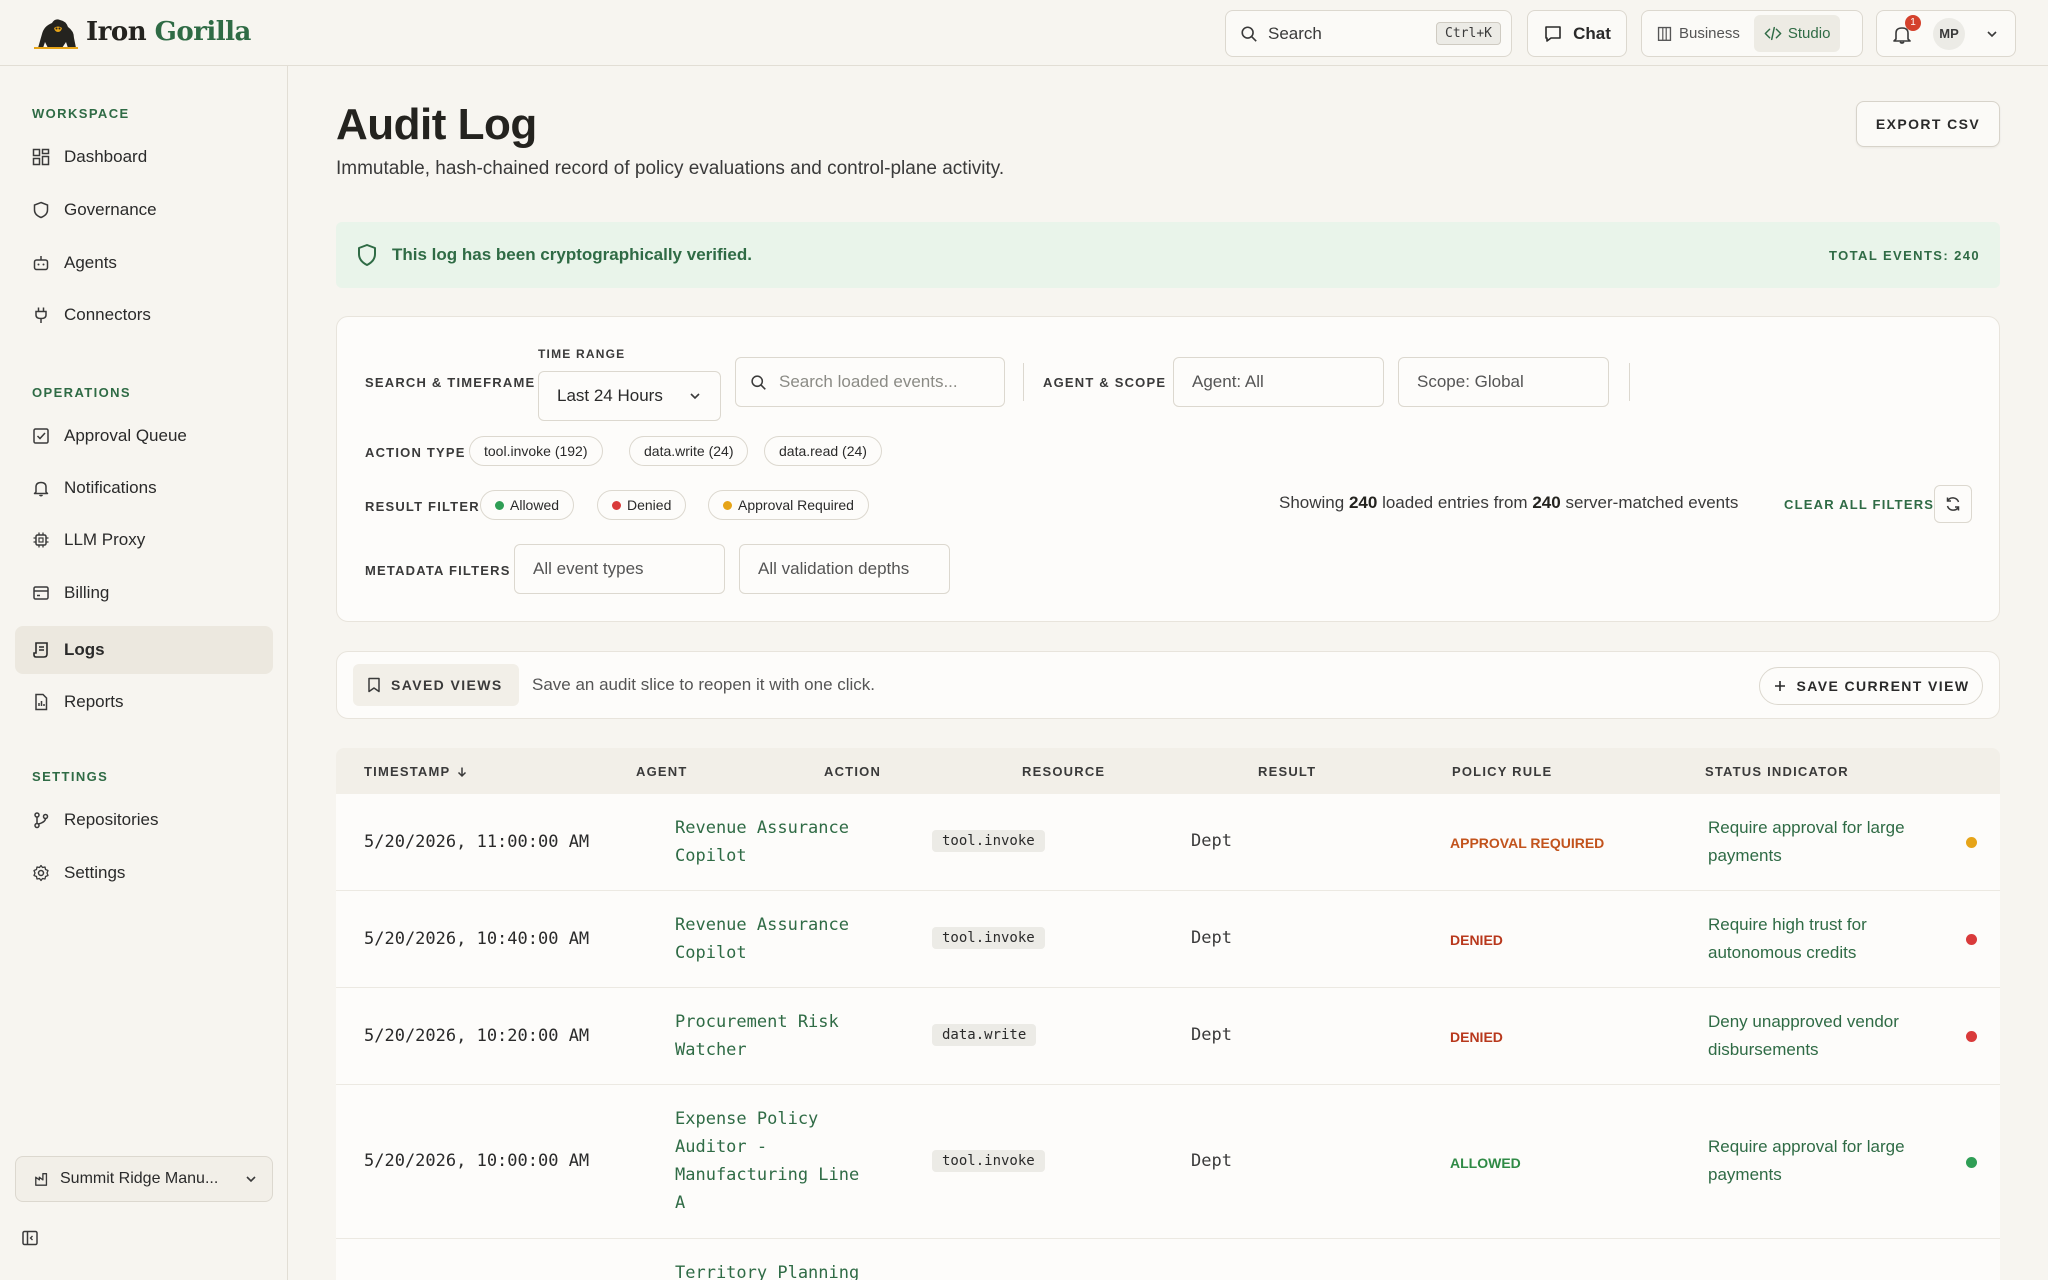  Describe the element at coordinates (1211, 841) in the screenshot. I see `row-resource: Dept` at that location.